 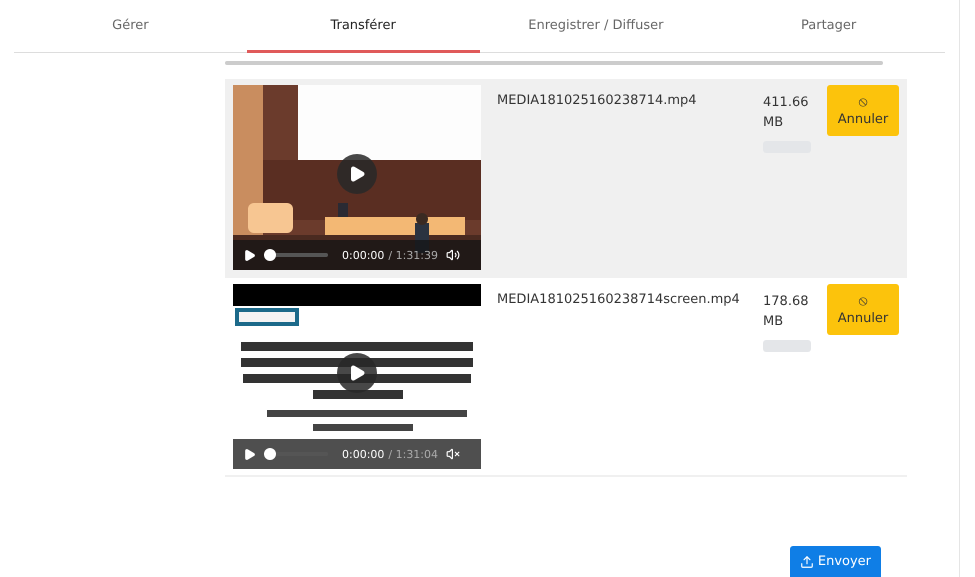 I want to click on send-button: Envoyer, so click(x=835, y=561).